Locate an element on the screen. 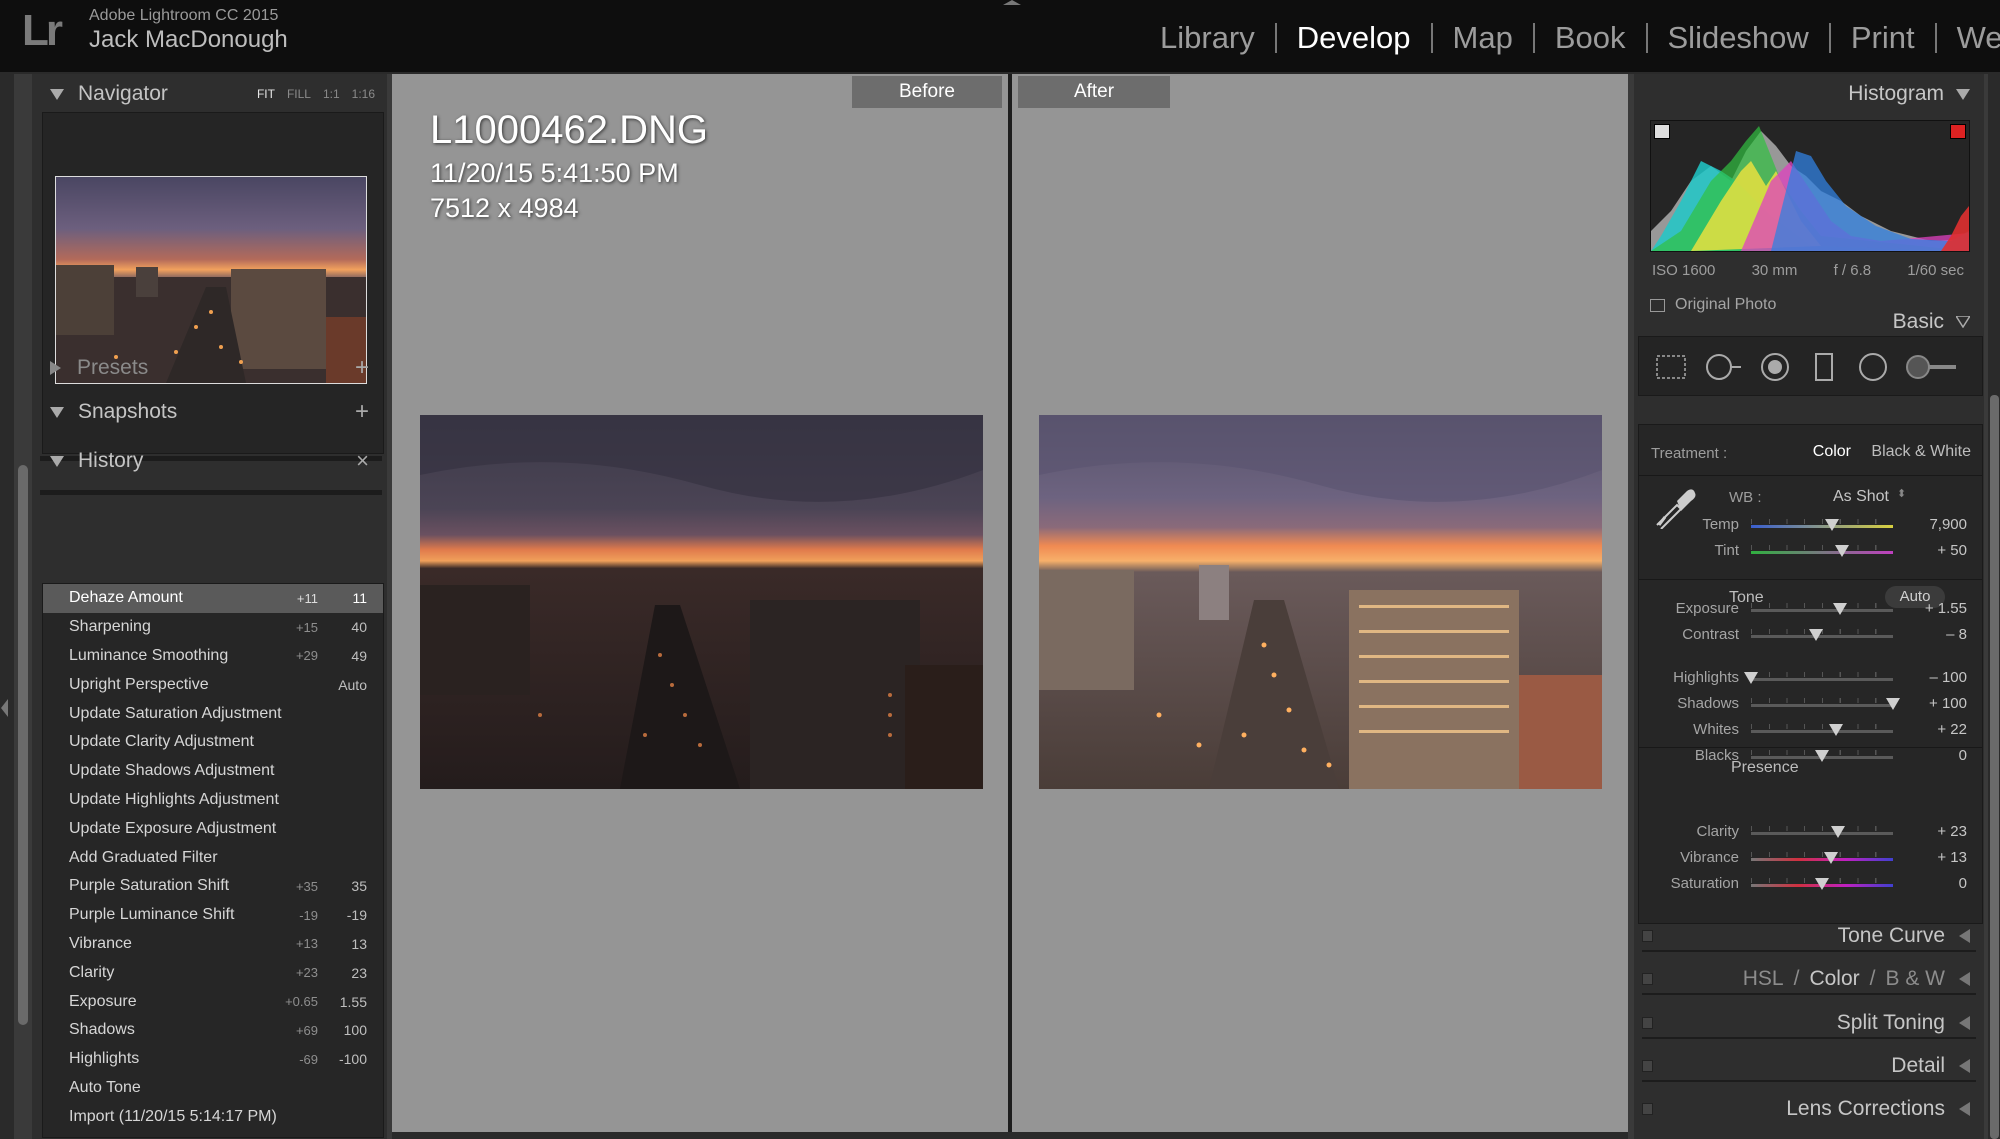 The height and width of the screenshot is (1139, 2000). module-slideshow: Slideshow is located at coordinates (1738, 38).